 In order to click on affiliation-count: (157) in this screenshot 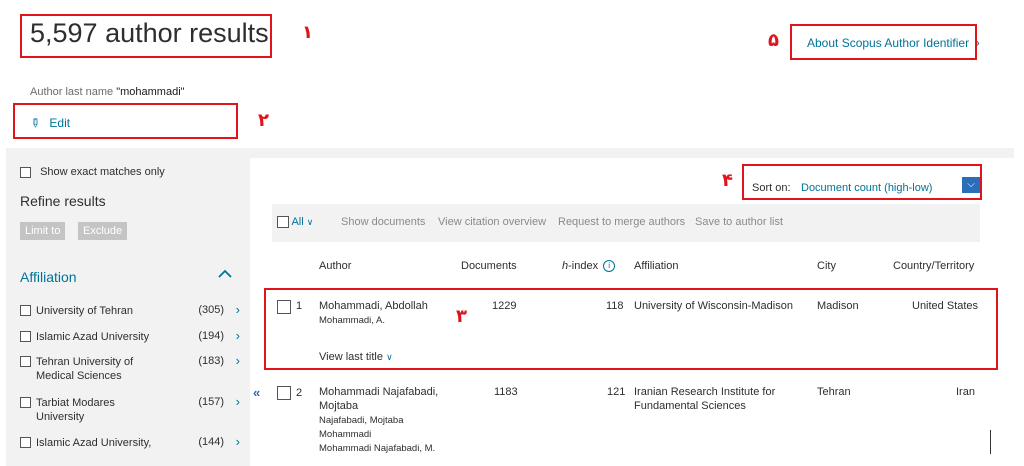, I will do `click(211, 402)`.